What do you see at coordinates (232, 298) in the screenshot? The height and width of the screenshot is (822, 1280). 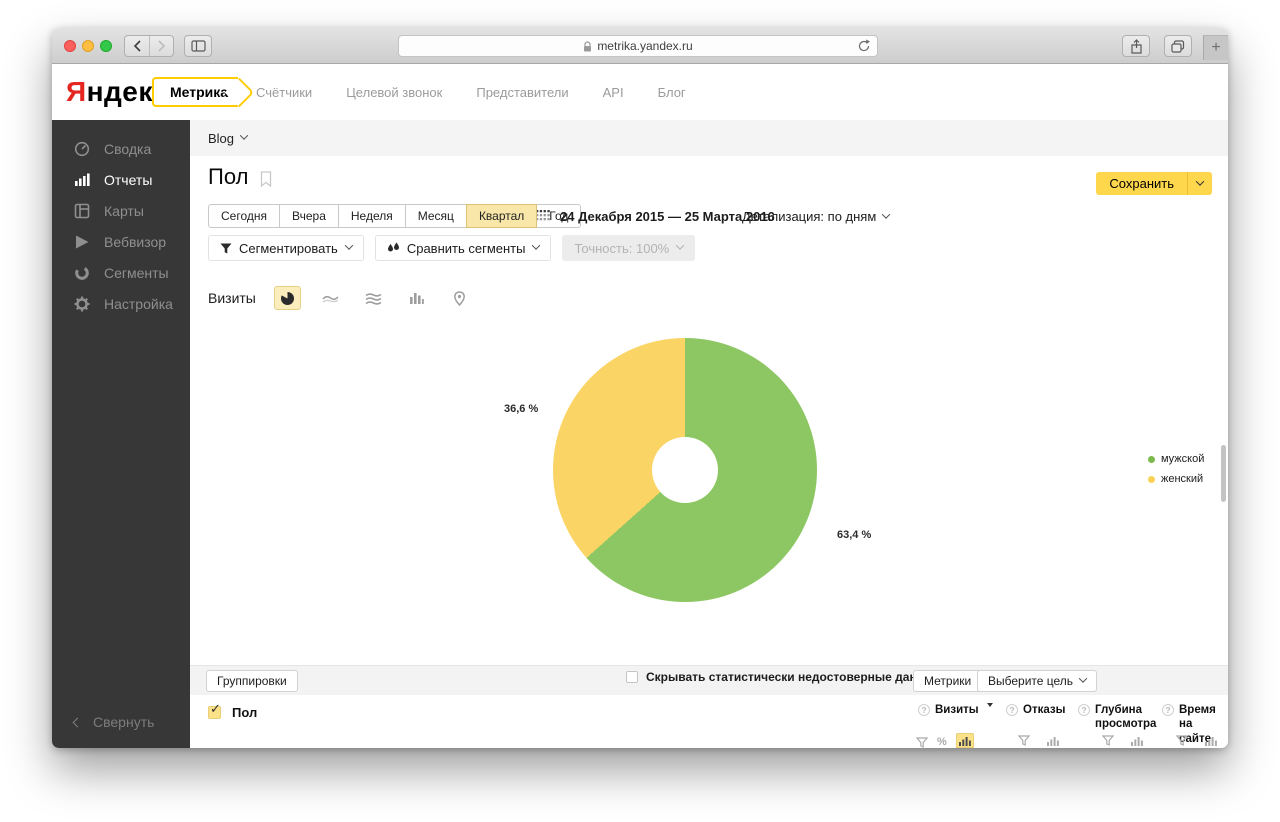 I see `metric-label: Визиты` at bounding box center [232, 298].